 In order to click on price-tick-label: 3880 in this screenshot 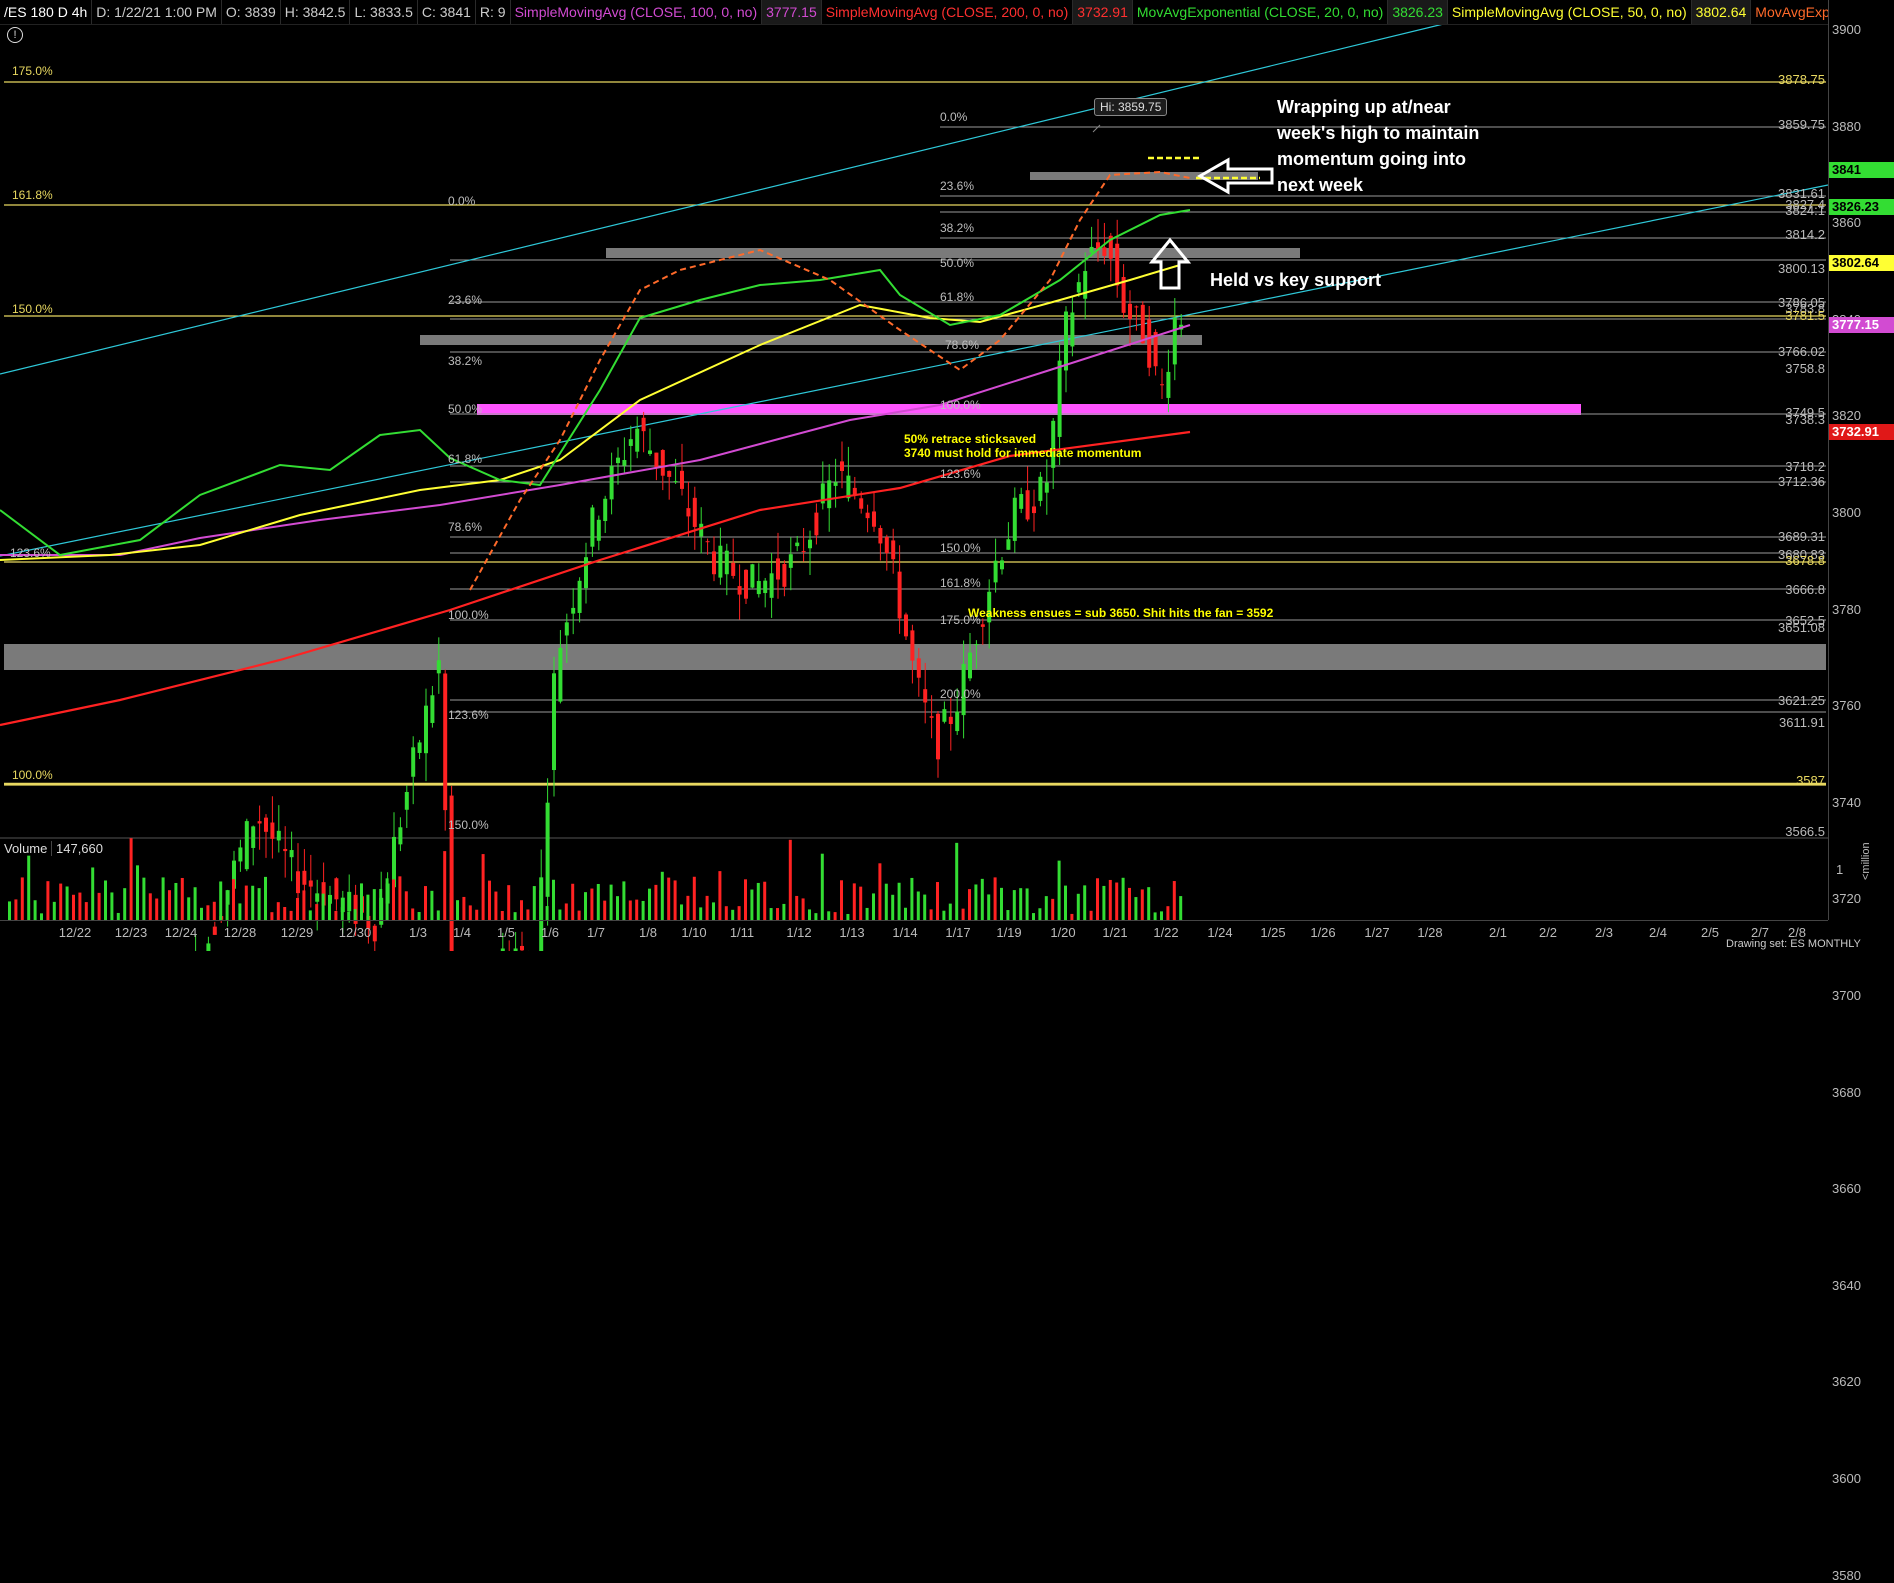, I will do `click(1846, 126)`.